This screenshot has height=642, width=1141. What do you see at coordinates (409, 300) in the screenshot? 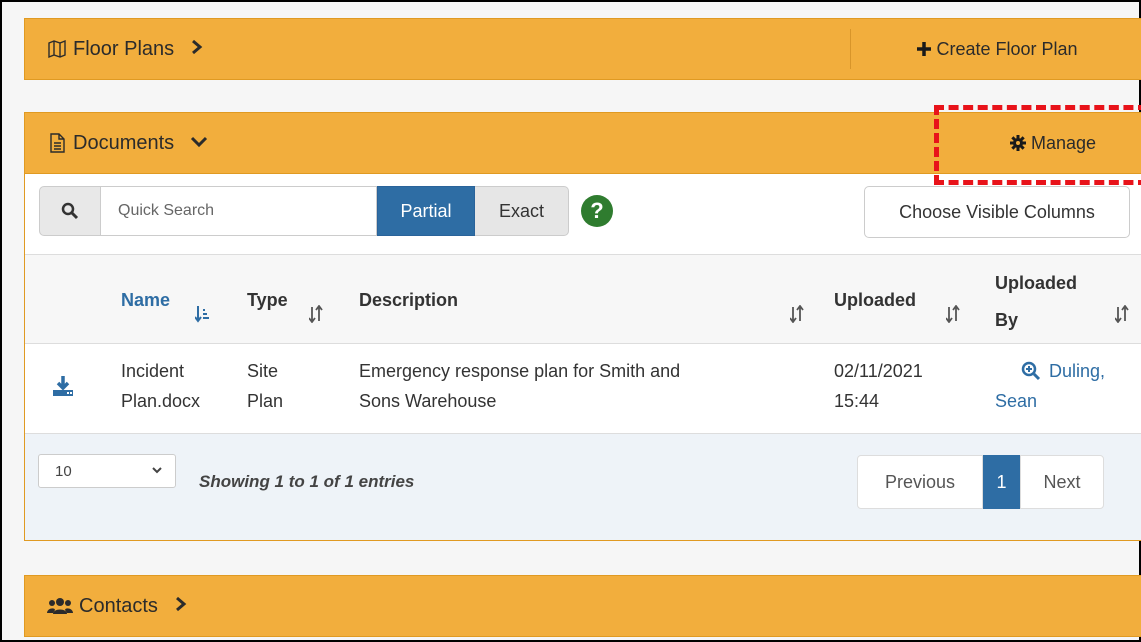
I see `column-header-description-label: Description` at bounding box center [409, 300].